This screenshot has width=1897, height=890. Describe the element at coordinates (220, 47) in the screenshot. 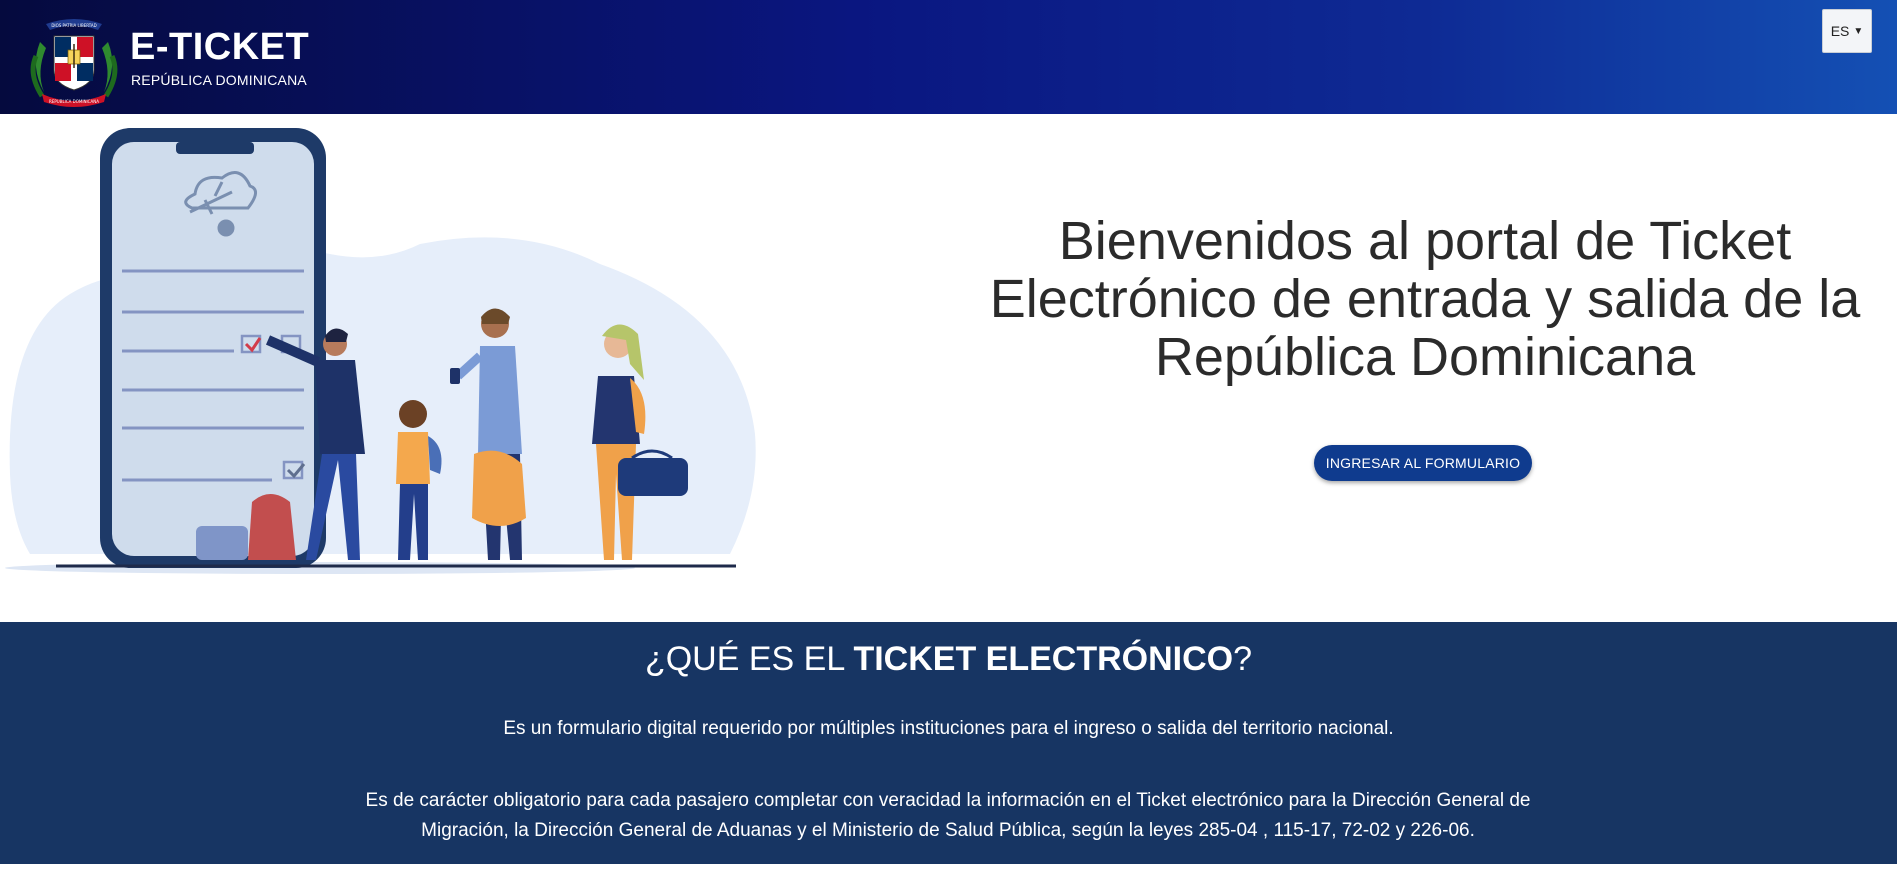

I see `brand-title: E-TICKET` at that location.